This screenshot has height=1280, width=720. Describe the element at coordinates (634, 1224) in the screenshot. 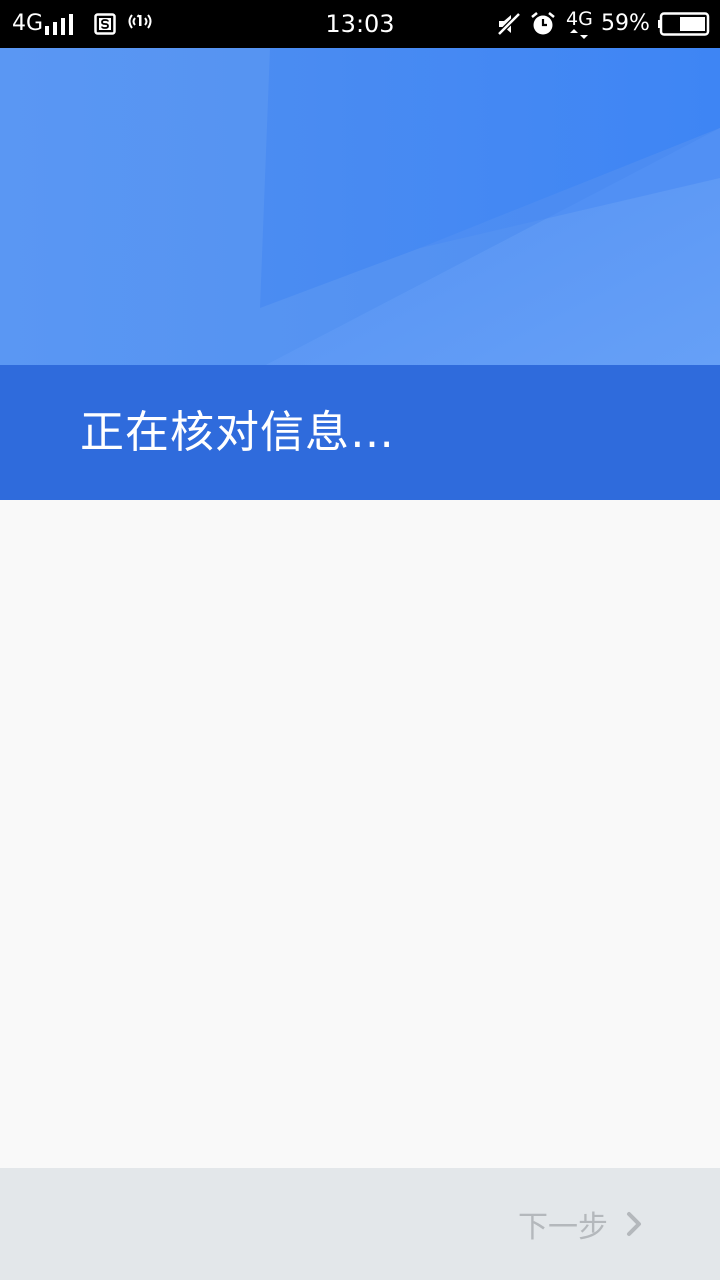

I see `chevron-right-icon` at that location.